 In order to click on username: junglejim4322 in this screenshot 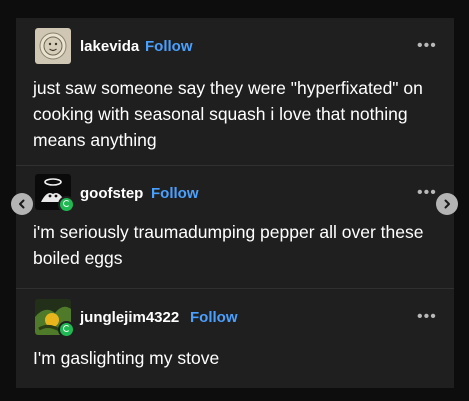, I will do `click(129, 317)`.